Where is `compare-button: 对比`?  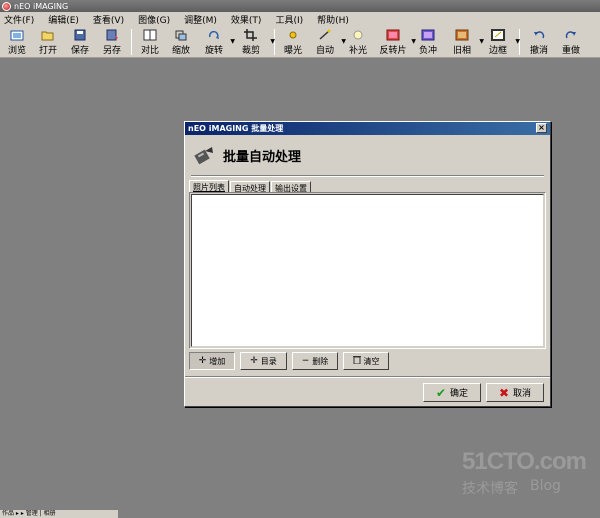
compare-button: 对比 is located at coordinates (150, 41).